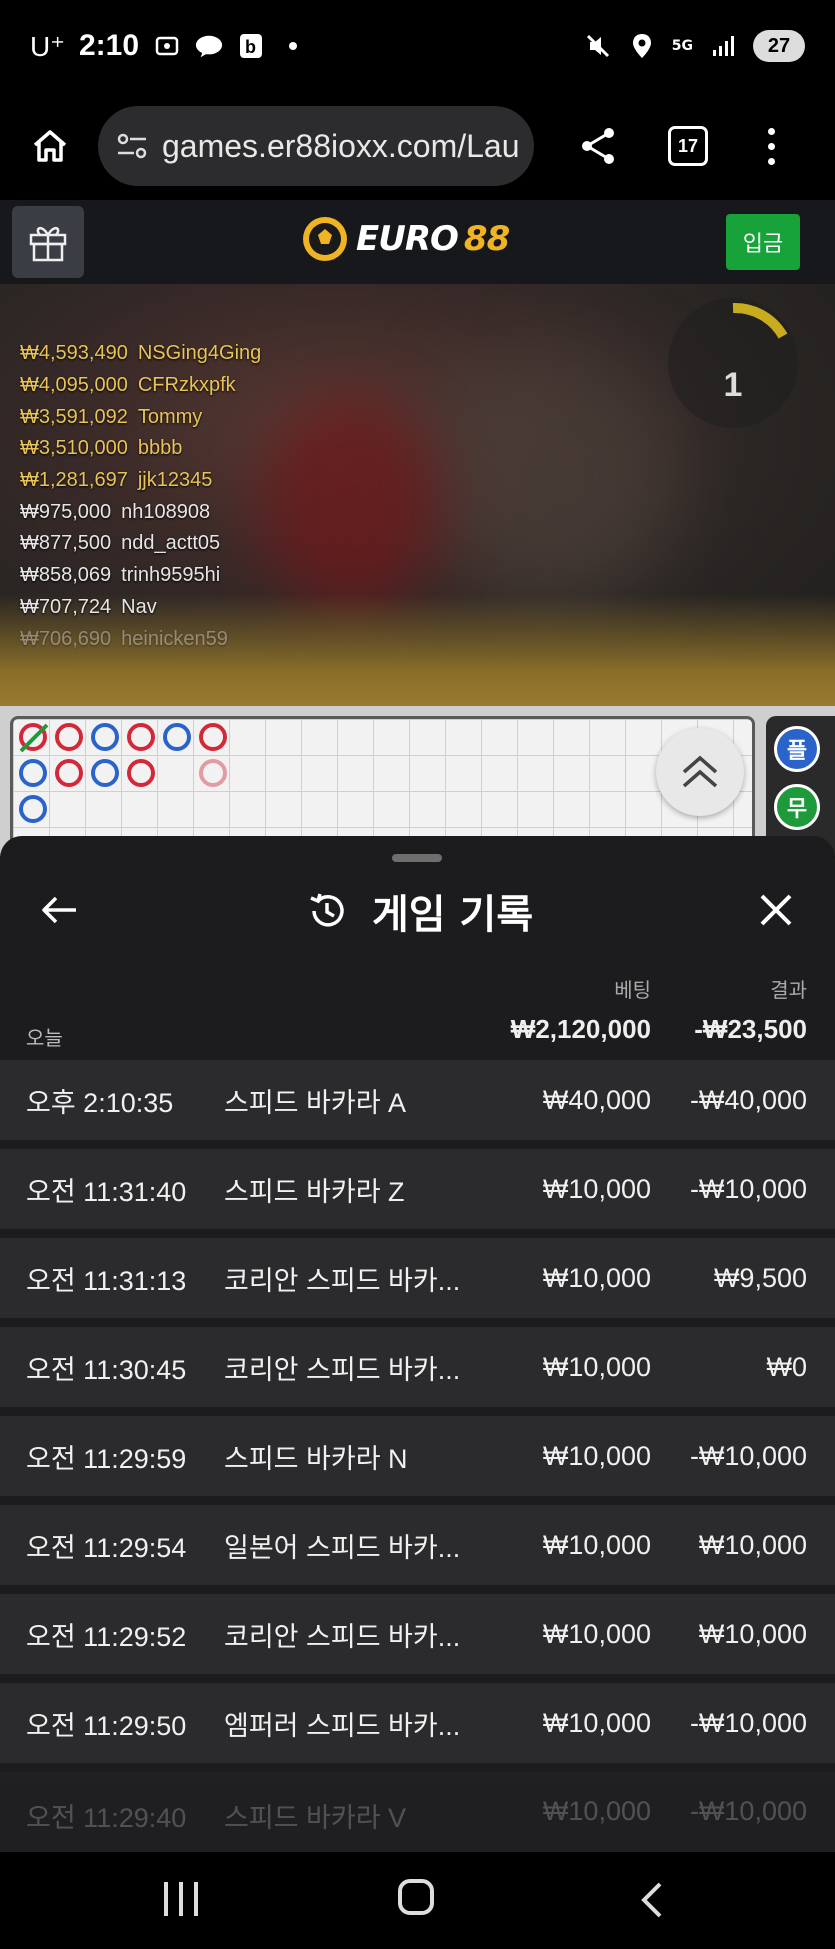 The image size is (835, 1949). What do you see at coordinates (48, 242) in the screenshot?
I see `gift-button` at bounding box center [48, 242].